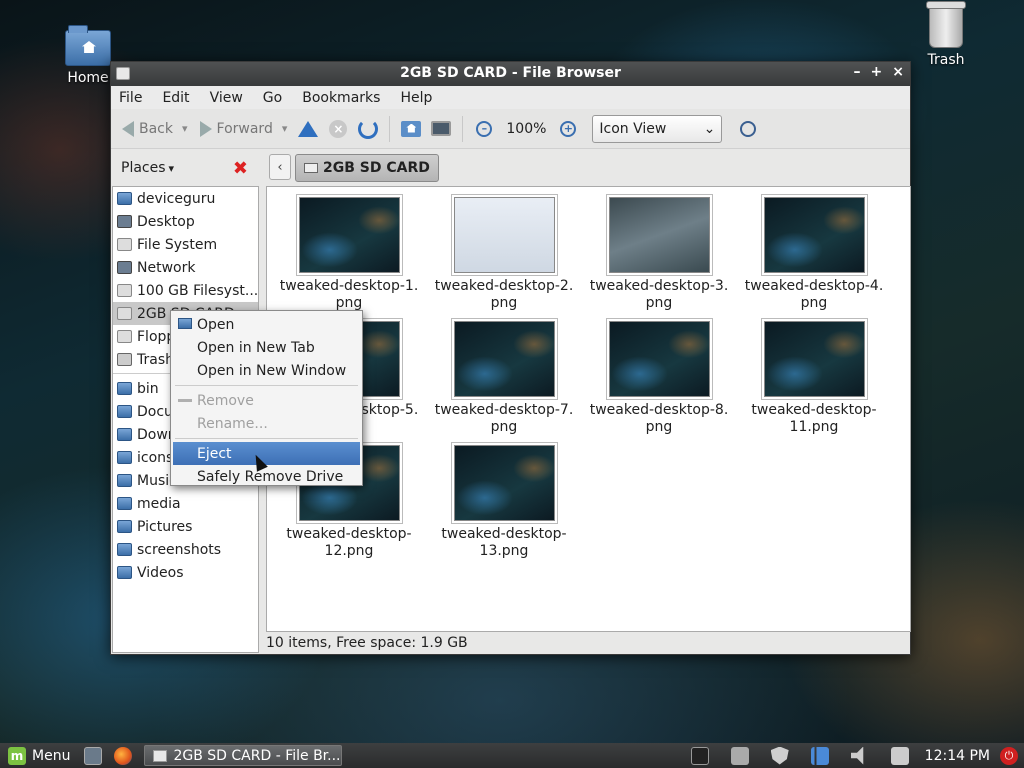 This screenshot has height=768, width=1024. I want to click on sidebar-item-file-system: File System, so click(185, 244).